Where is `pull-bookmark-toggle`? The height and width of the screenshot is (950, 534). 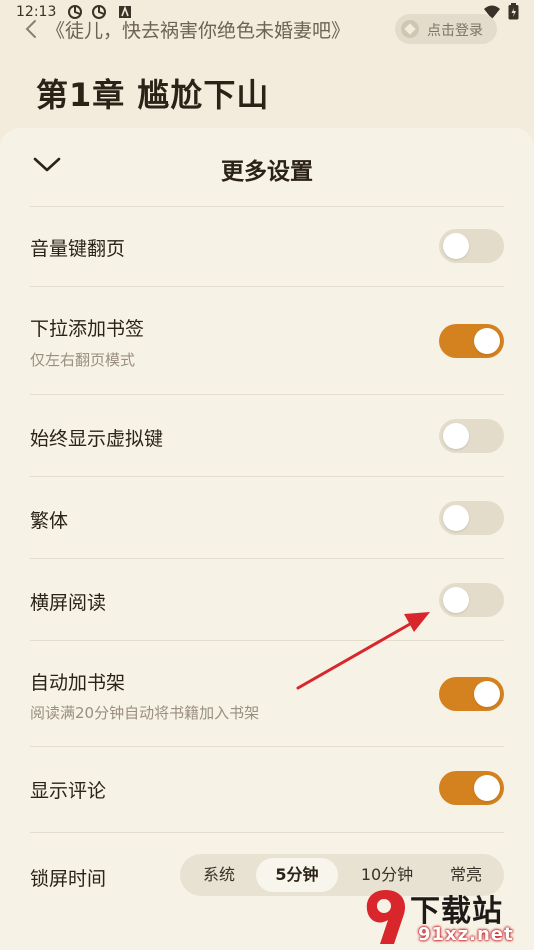 pull-bookmark-toggle is located at coordinates (471, 341).